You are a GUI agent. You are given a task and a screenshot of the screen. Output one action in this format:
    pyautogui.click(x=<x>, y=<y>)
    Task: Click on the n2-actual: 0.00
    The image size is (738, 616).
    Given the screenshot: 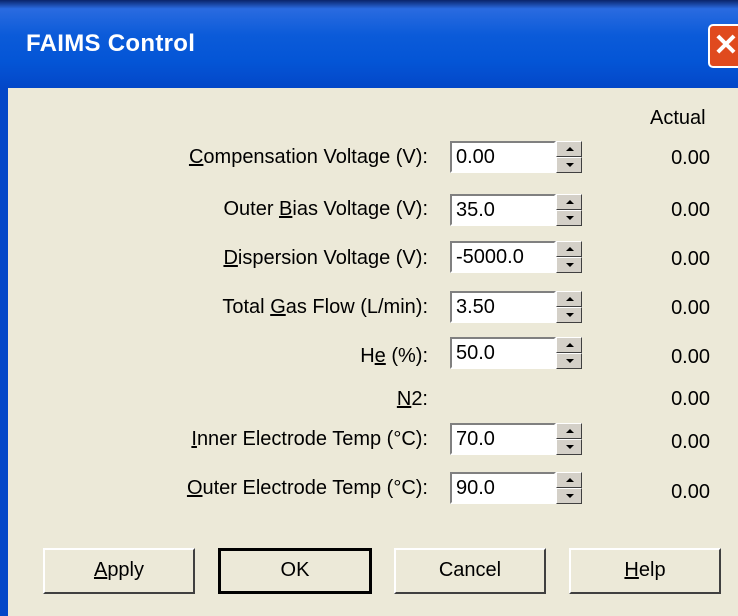 What is the action you would take?
    pyautogui.click(x=690, y=399)
    